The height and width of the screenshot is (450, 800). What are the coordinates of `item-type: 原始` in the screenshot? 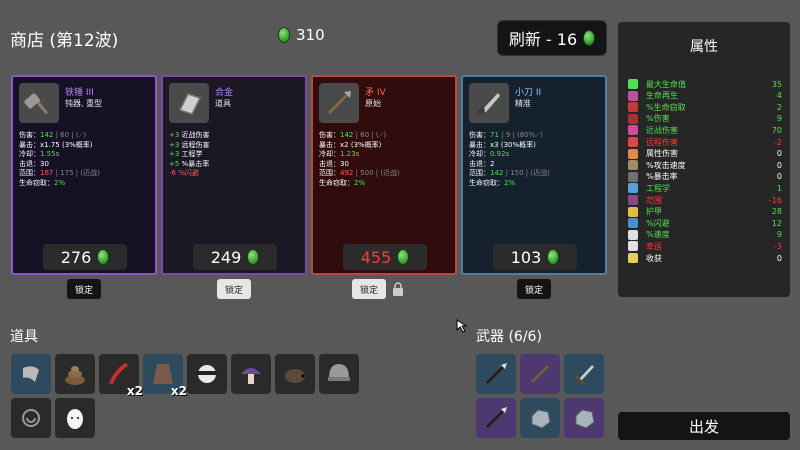 It's located at (373, 103).